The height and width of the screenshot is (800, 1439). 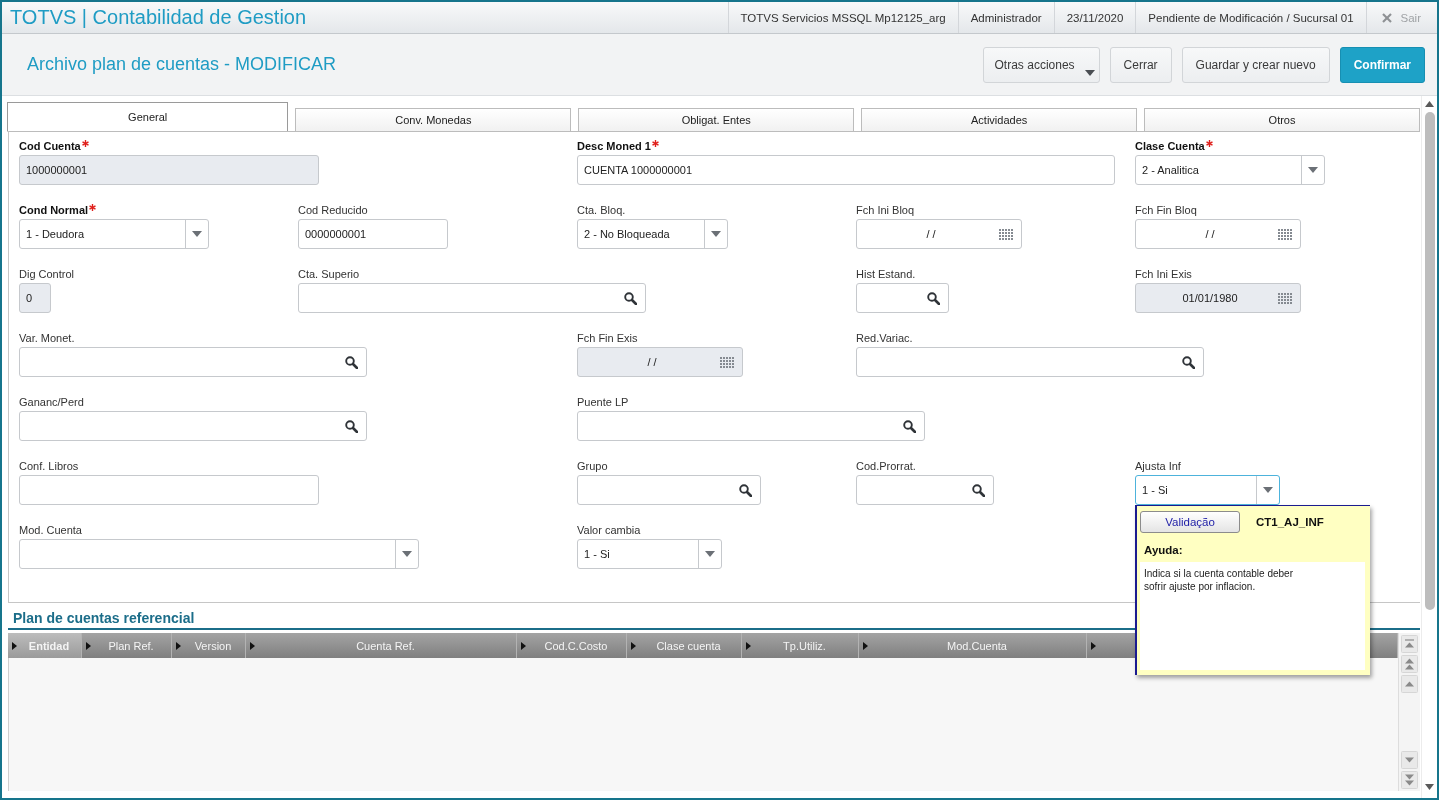 I want to click on text-field, so click(x=169, y=490).